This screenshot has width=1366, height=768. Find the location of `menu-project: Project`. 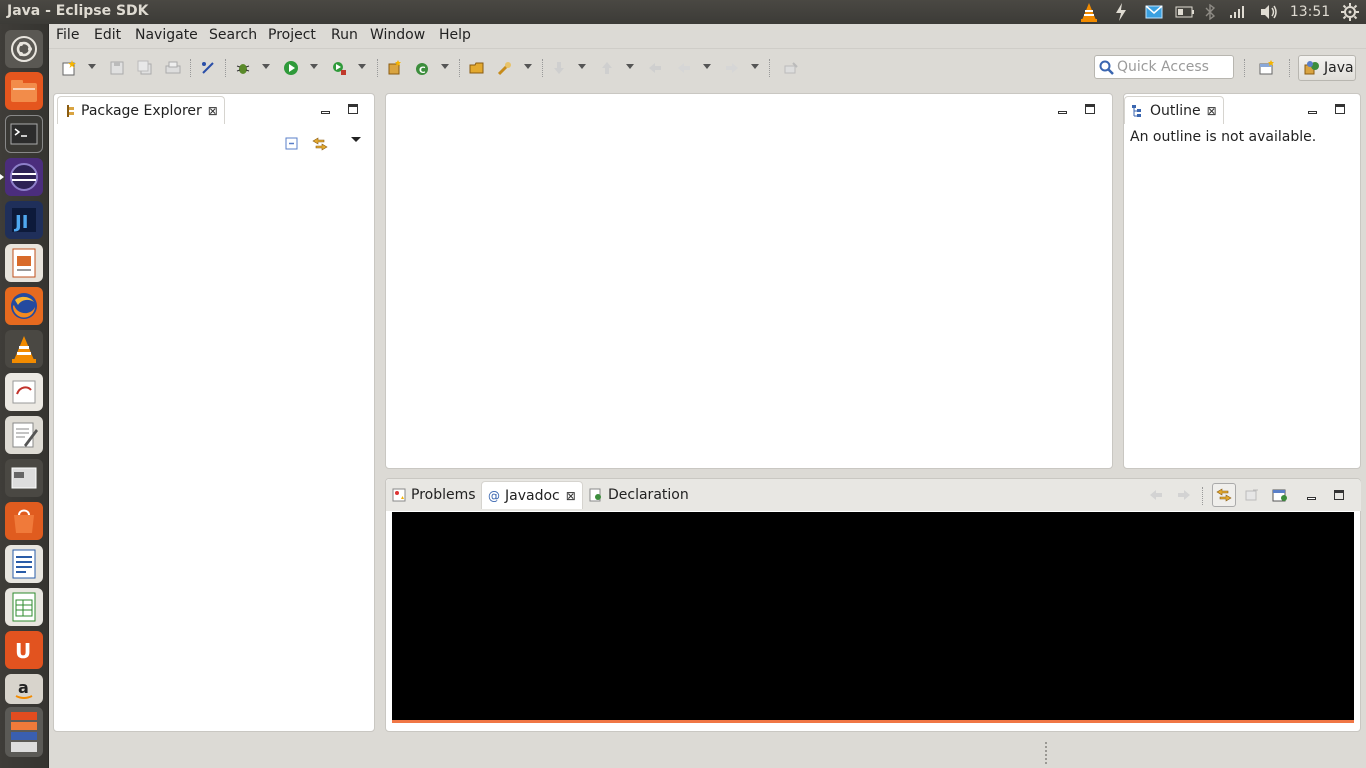

menu-project: Project is located at coordinates (292, 35).